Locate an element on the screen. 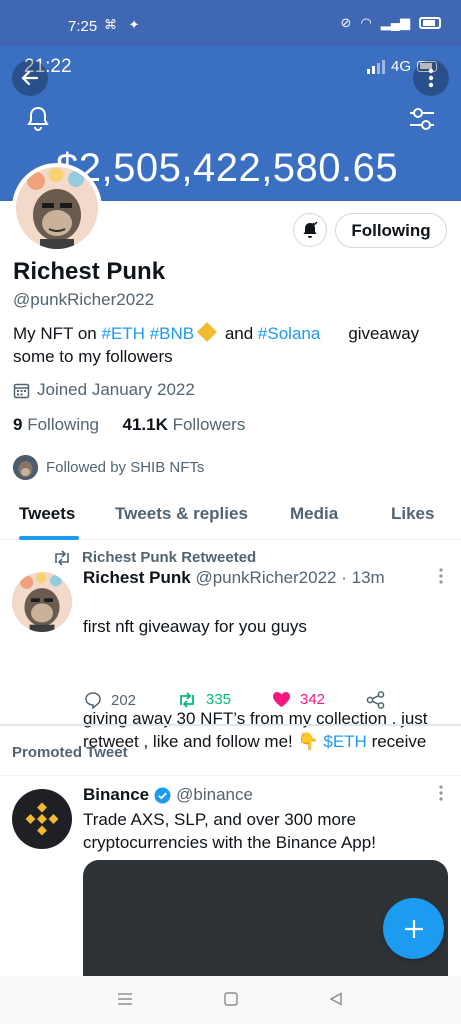 This screenshot has height=1024, width=461. hashtag-solana: #Solana is located at coordinates (289, 333).